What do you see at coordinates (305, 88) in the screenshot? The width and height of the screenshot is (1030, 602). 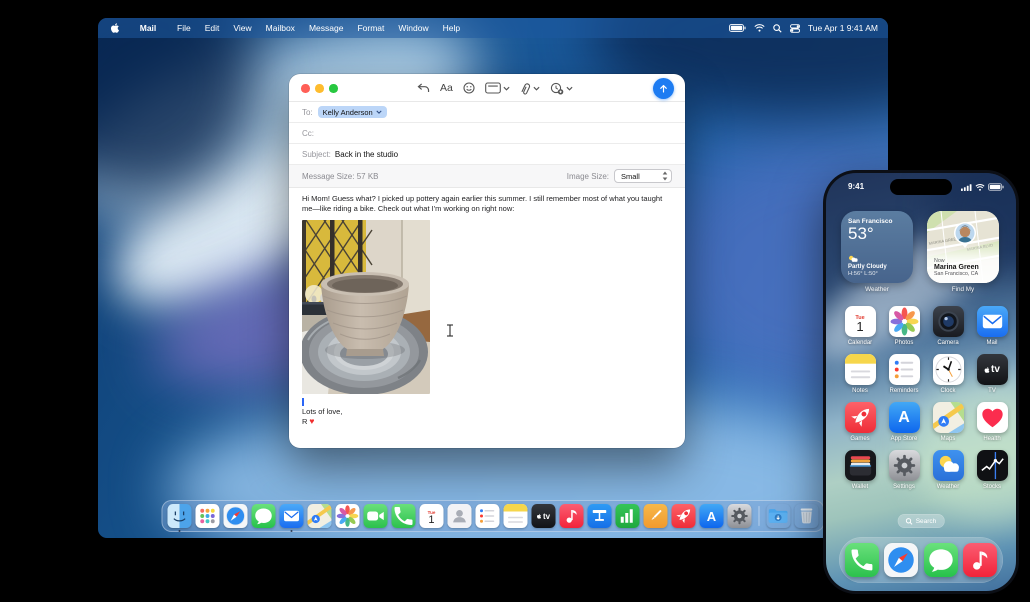 I see `close-button` at bounding box center [305, 88].